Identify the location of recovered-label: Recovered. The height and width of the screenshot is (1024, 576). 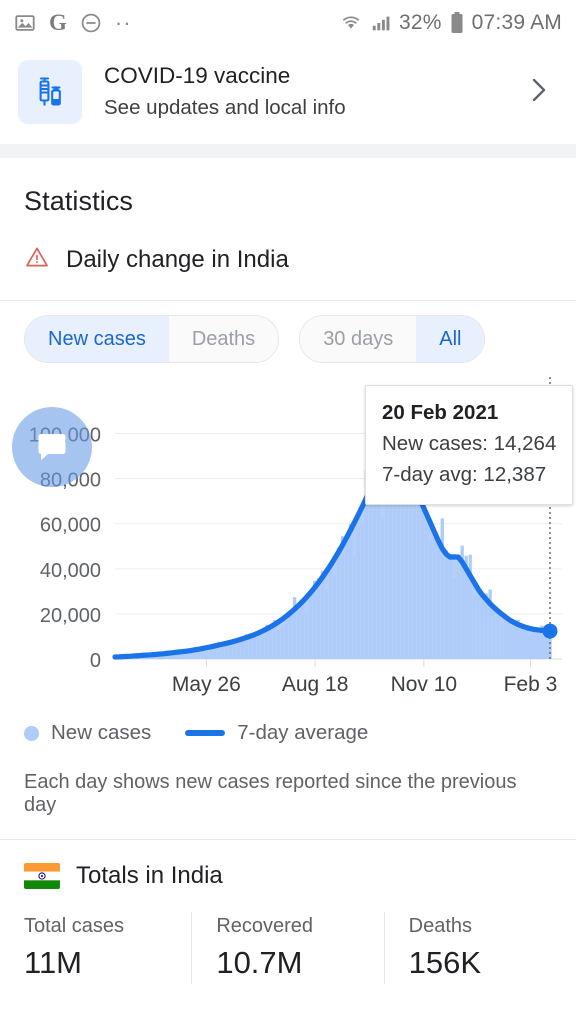
(265, 926).